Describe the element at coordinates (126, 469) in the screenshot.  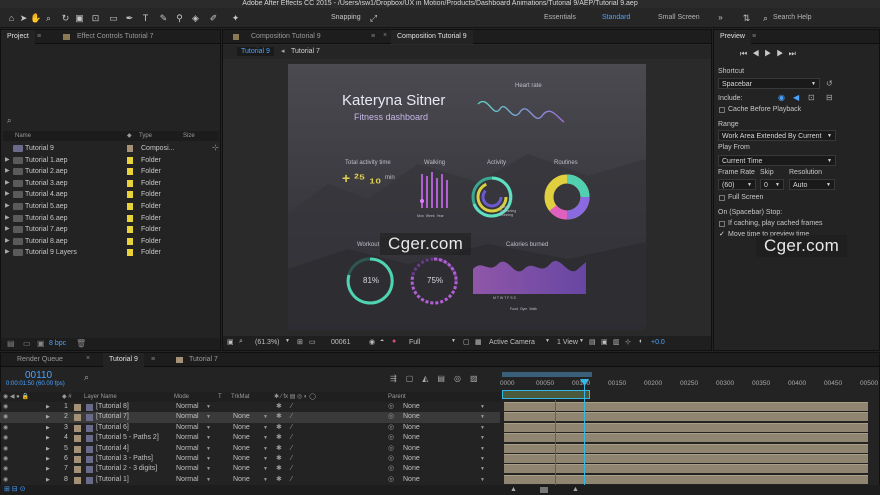
I see `layer-name: [Tutorial 2 - 3 digits]` at that location.